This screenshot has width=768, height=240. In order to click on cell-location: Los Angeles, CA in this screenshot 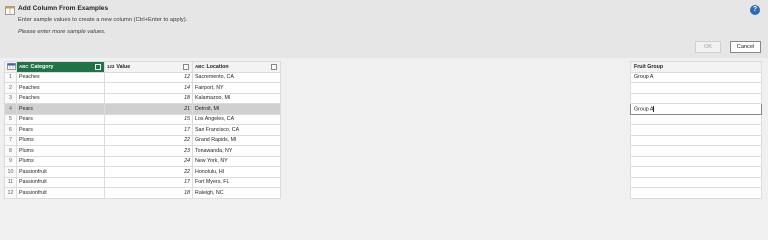, I will do `click(236, 119)`.